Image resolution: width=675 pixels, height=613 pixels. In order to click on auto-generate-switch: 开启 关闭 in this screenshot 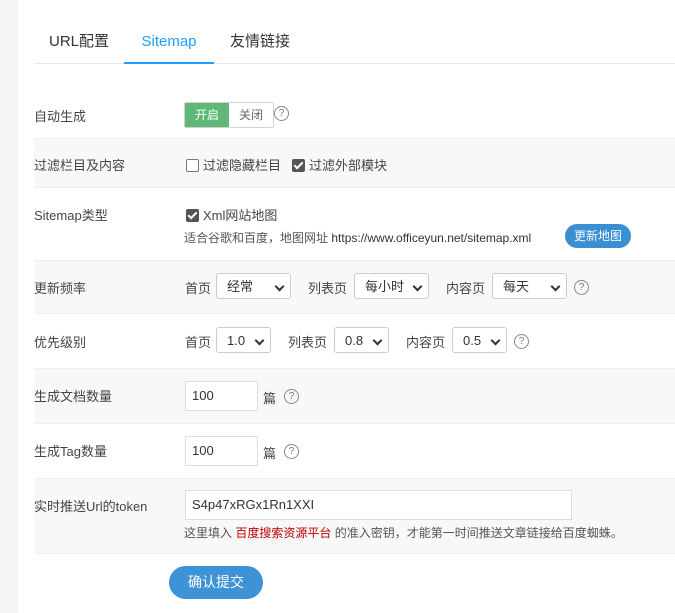, I will do `click(229, 115)`.